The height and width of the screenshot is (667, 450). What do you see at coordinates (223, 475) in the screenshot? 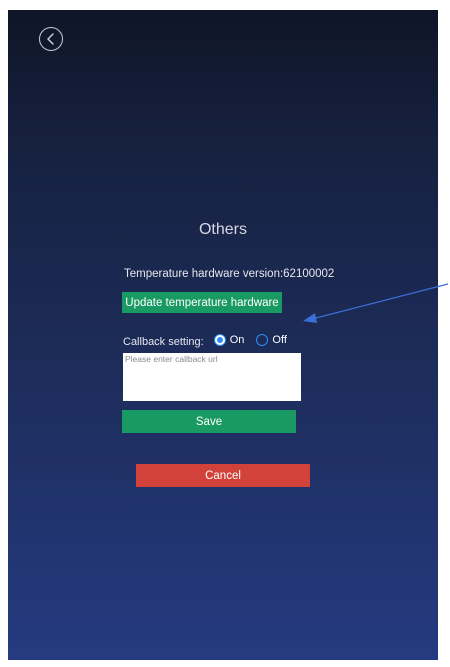
I see `cancel-button: Cancel` at bounding box center [223, 475].